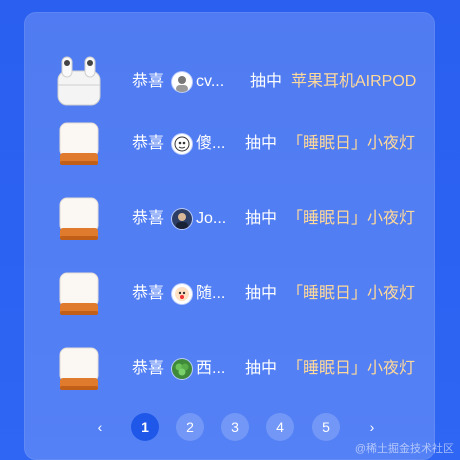 This screenshot has width=460, height=460. What do you see at coordinates (190, 427) in the screenshot?
I see `page-button-2: 2` at bounding box center [190, 427].